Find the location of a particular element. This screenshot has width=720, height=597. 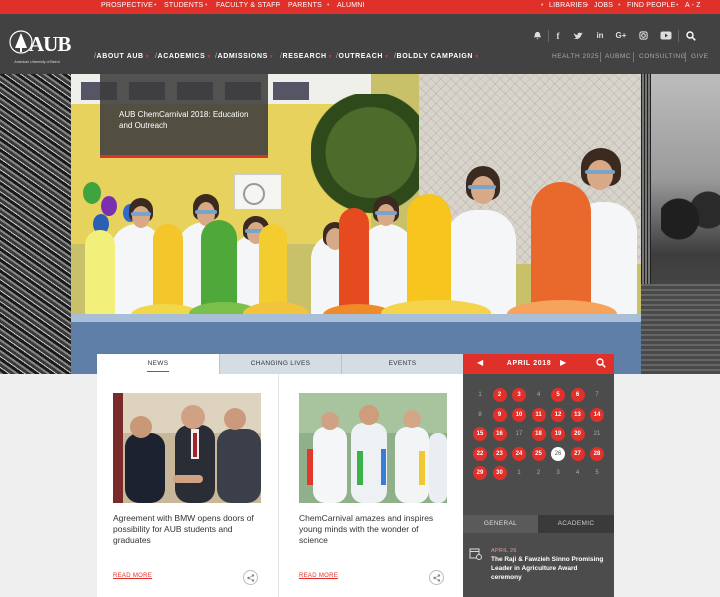

prev-month-arrow-icon: ◀ is located at coordinates (480, 362).